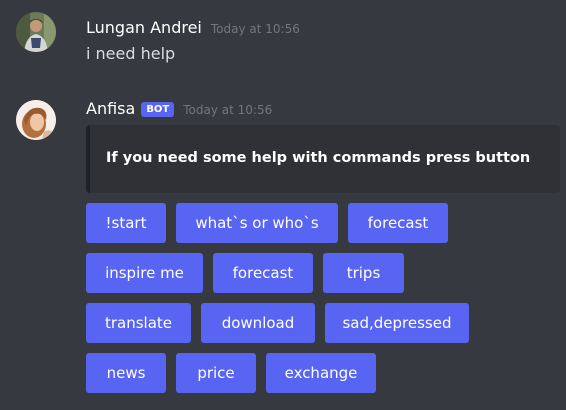 This screenshot has width=566, height=410. I want to click on price-button: price, so click(216, 373).